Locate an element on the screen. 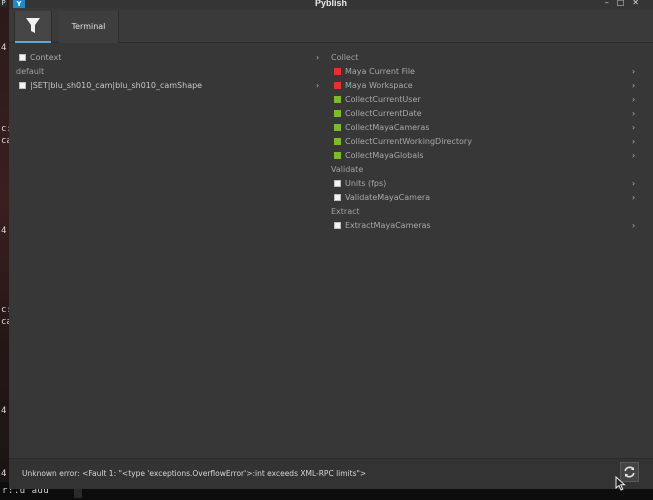 Image resolution: width=653 pixels, height=500 pixels. plugin-label: Maya Workspace is located at coordinates (379, 85).